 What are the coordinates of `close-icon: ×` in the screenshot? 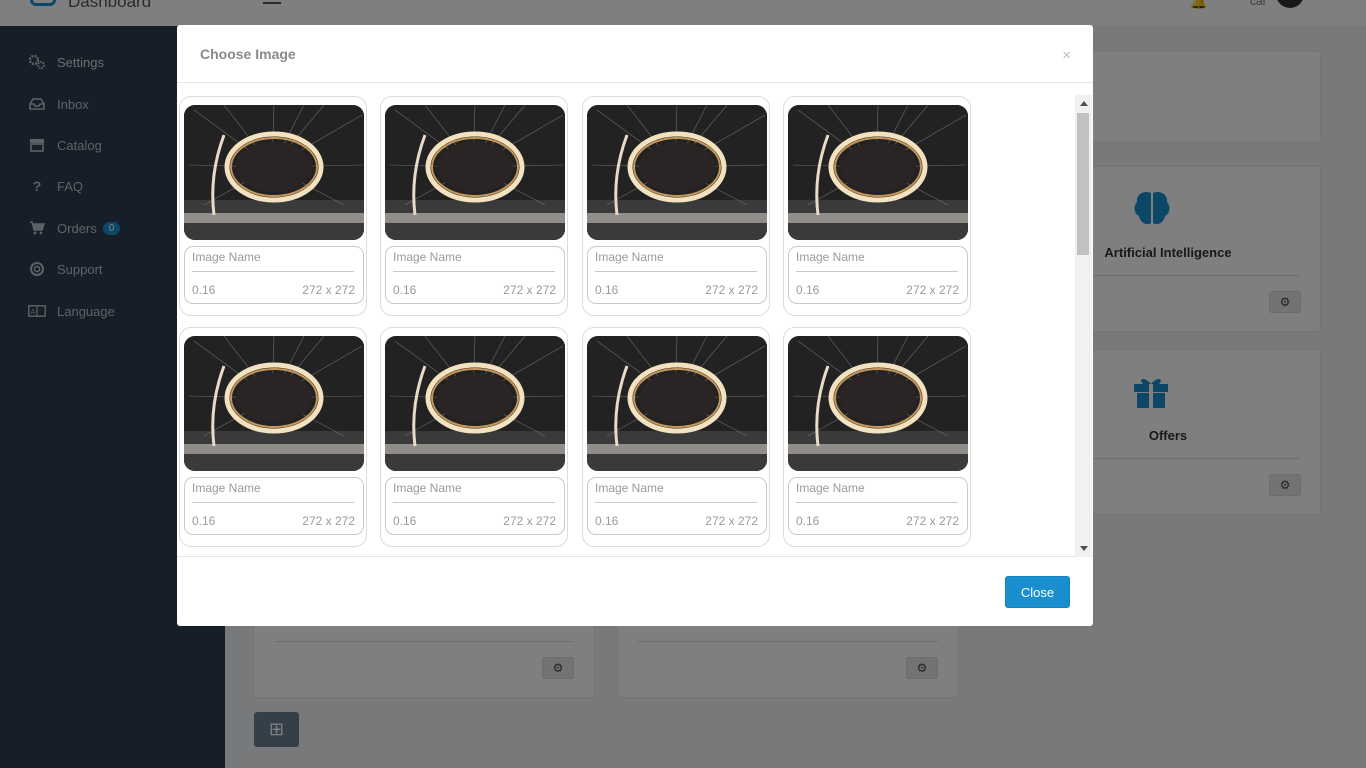 It's located at (1066, 55).